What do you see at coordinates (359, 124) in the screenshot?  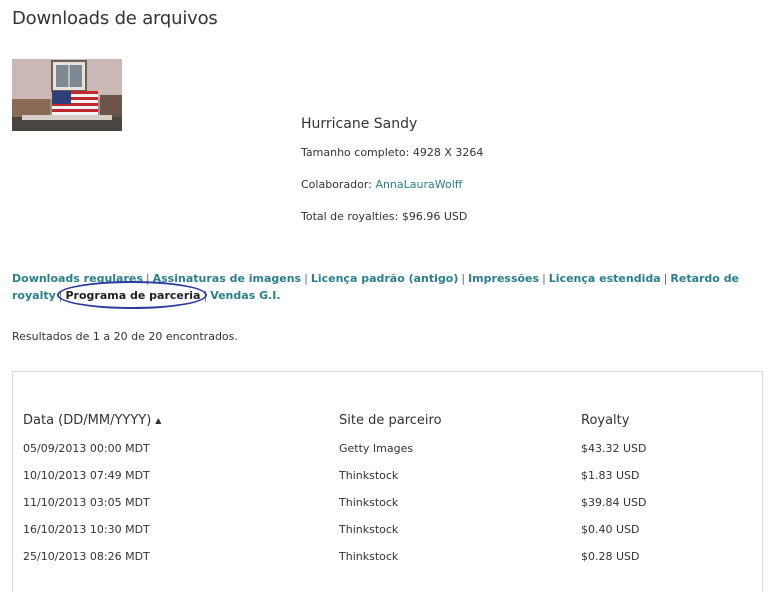 I see `image-name: Hurricane Sandy` at bounding box center [359, 124].